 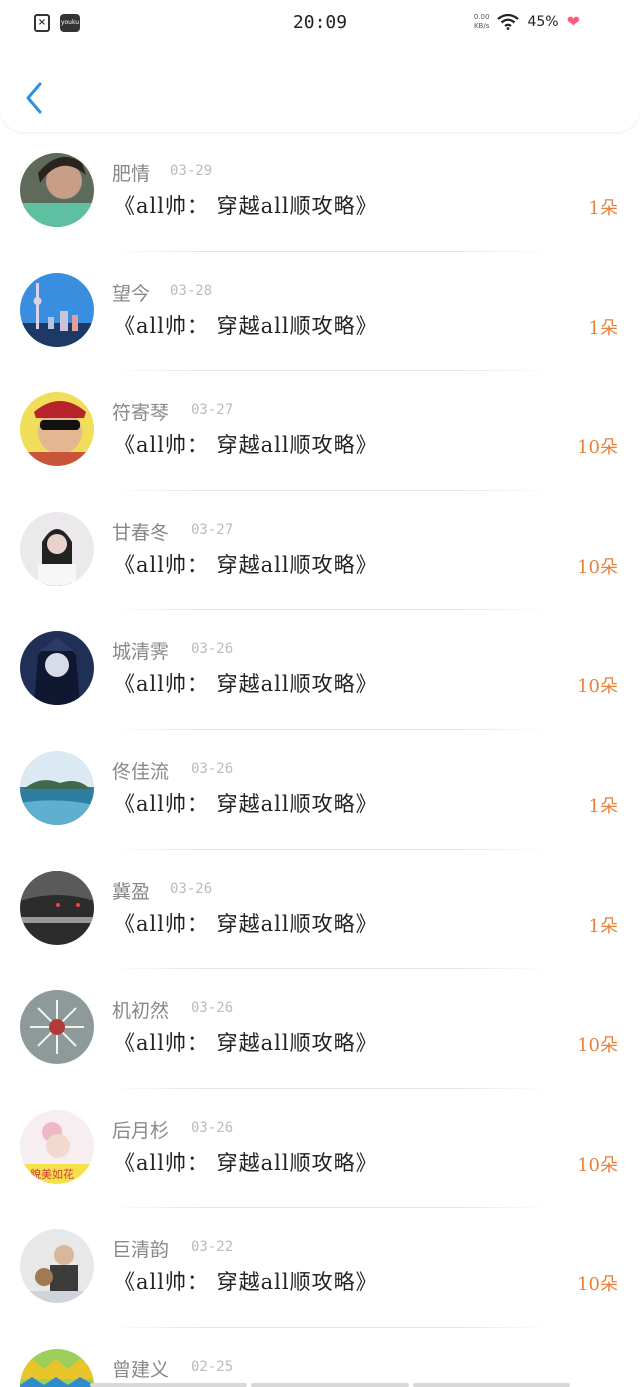 What do you see at coordinates (57, 1146) in the screenshot?
I see `avatar: 貌美如花` at bounding box center [57, 1146].